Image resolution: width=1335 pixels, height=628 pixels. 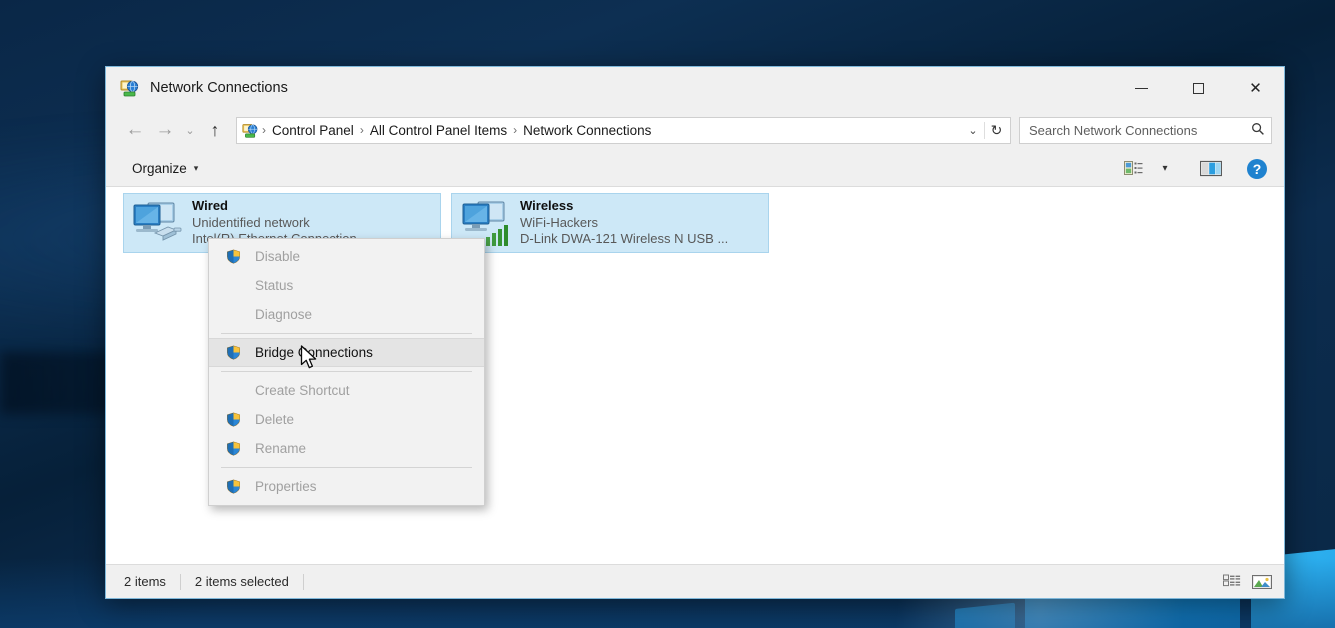 I want to click on menu-item-diagnose: Diagnose, so click(x=346, y=314).